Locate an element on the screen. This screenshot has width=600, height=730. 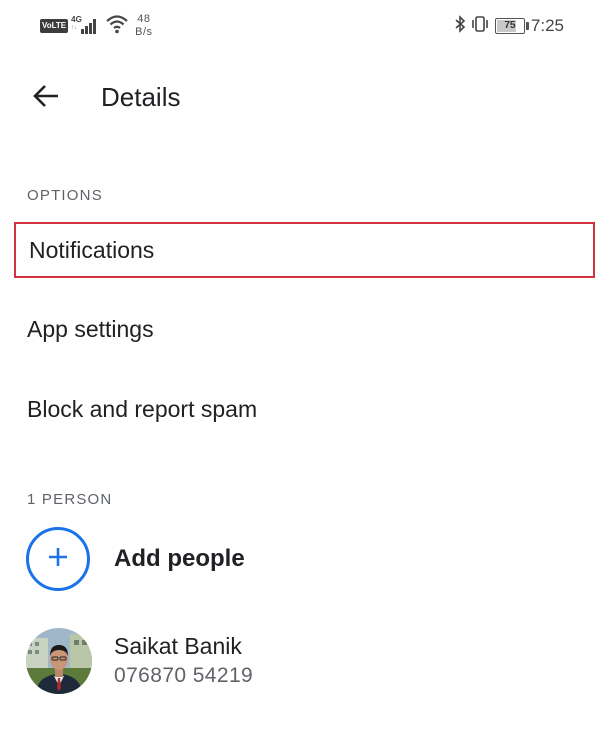
speed-unit: B/s is located at coordinates (144, 32).